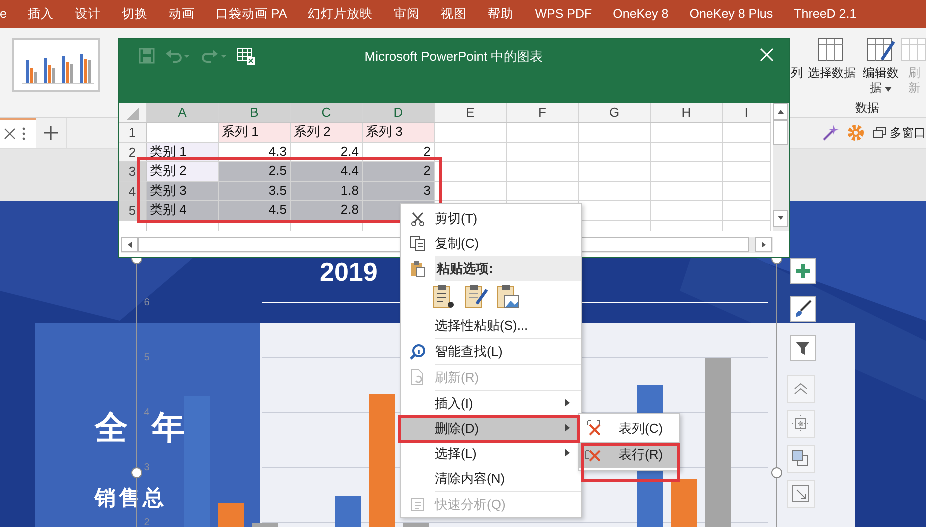  I want to click on table-cell: 4.5, so click(255, 210).